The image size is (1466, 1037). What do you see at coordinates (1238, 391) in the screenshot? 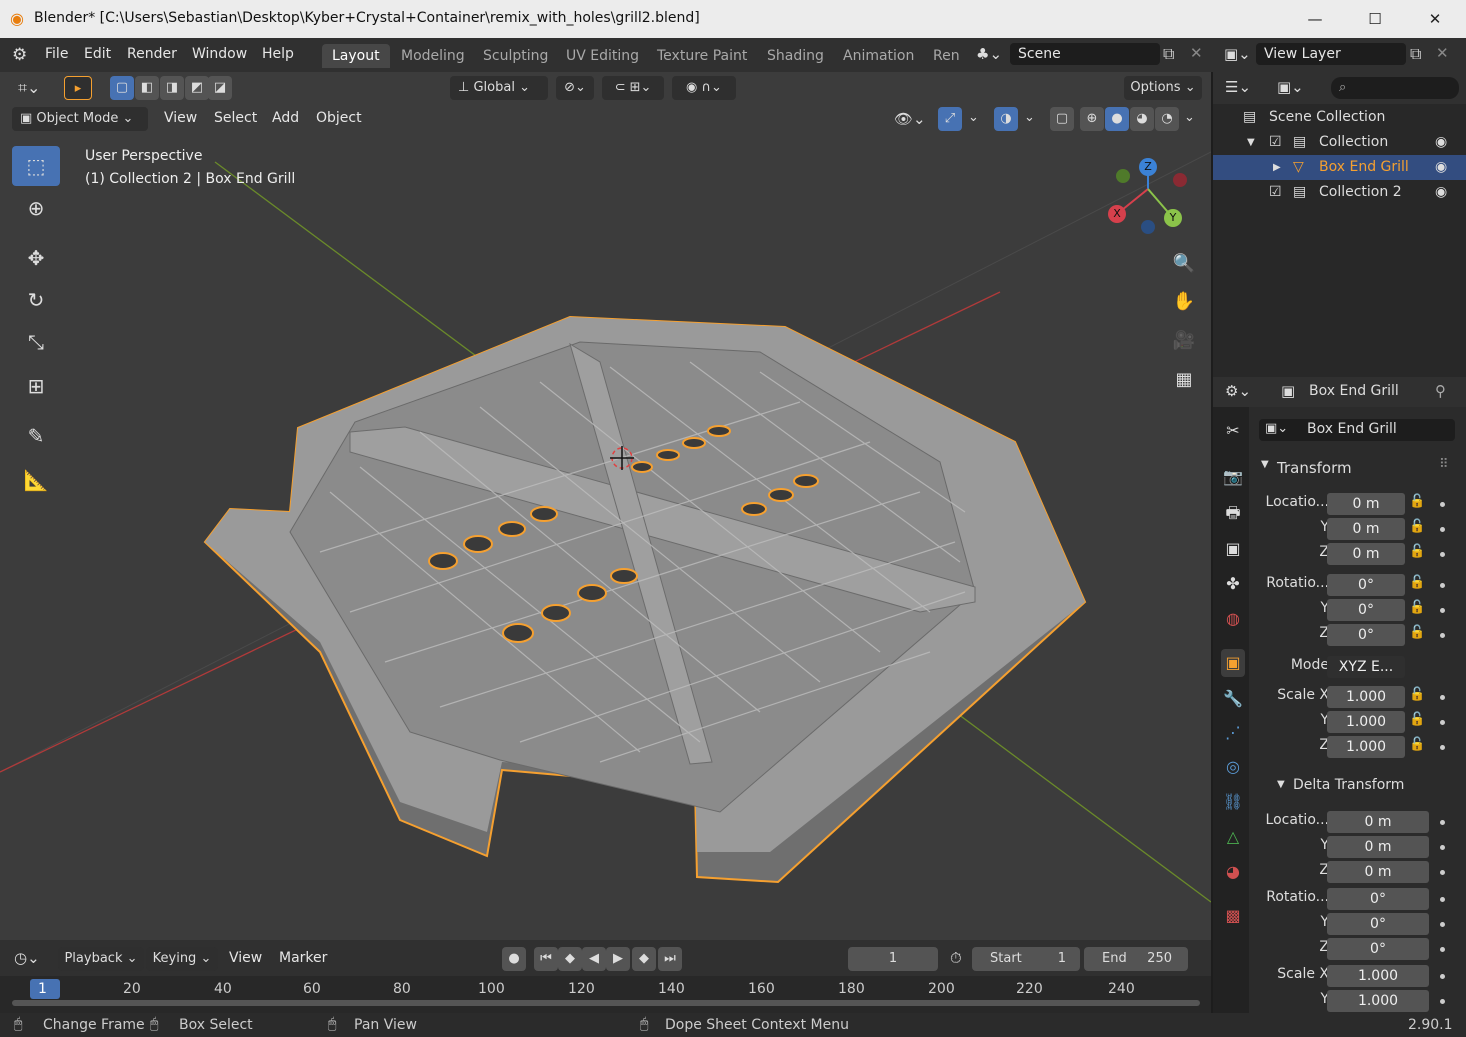
I see `properties-editor-icon: ⚙⌄` at bounding box center [1238, 391].